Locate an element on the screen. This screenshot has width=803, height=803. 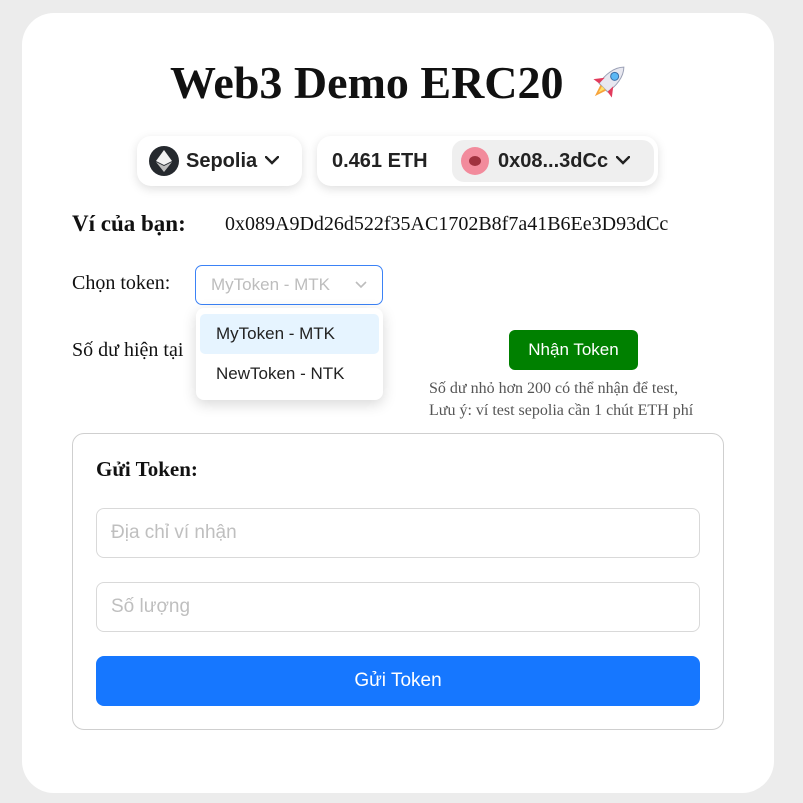
network-name: Sepolia is located at coordinates (222, 160).